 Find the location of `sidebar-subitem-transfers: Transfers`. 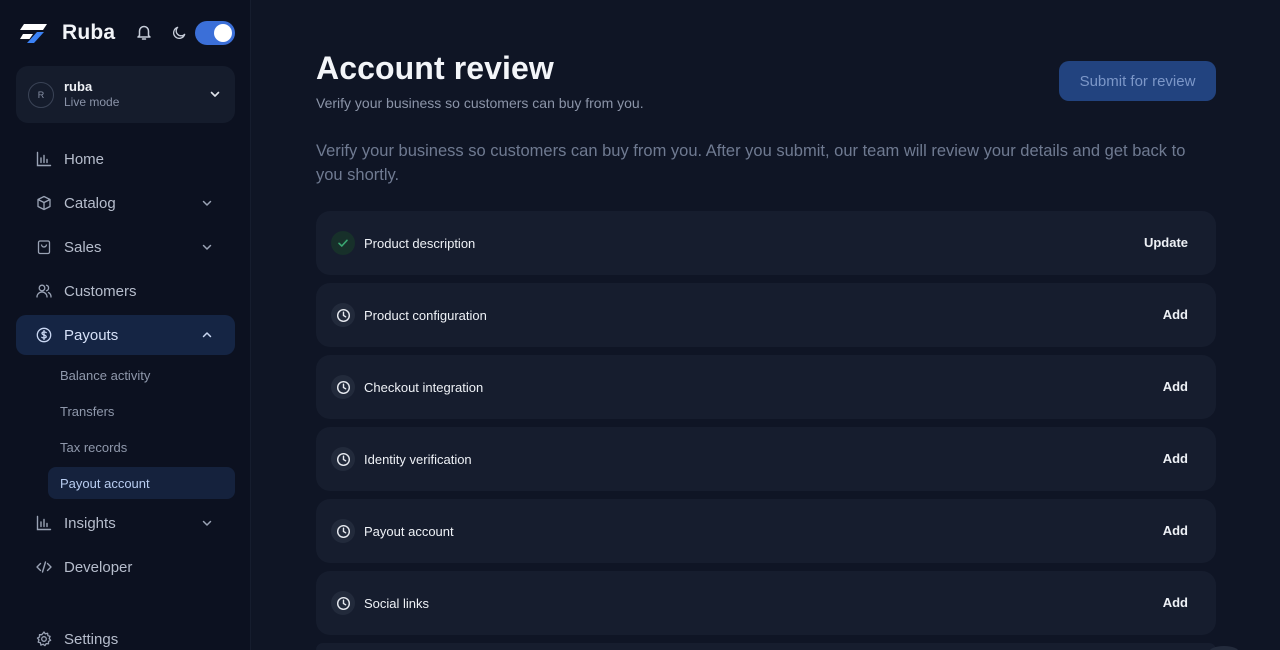

sidebar-subitem-transfers: Transfers is located at coordinates (141, 411).